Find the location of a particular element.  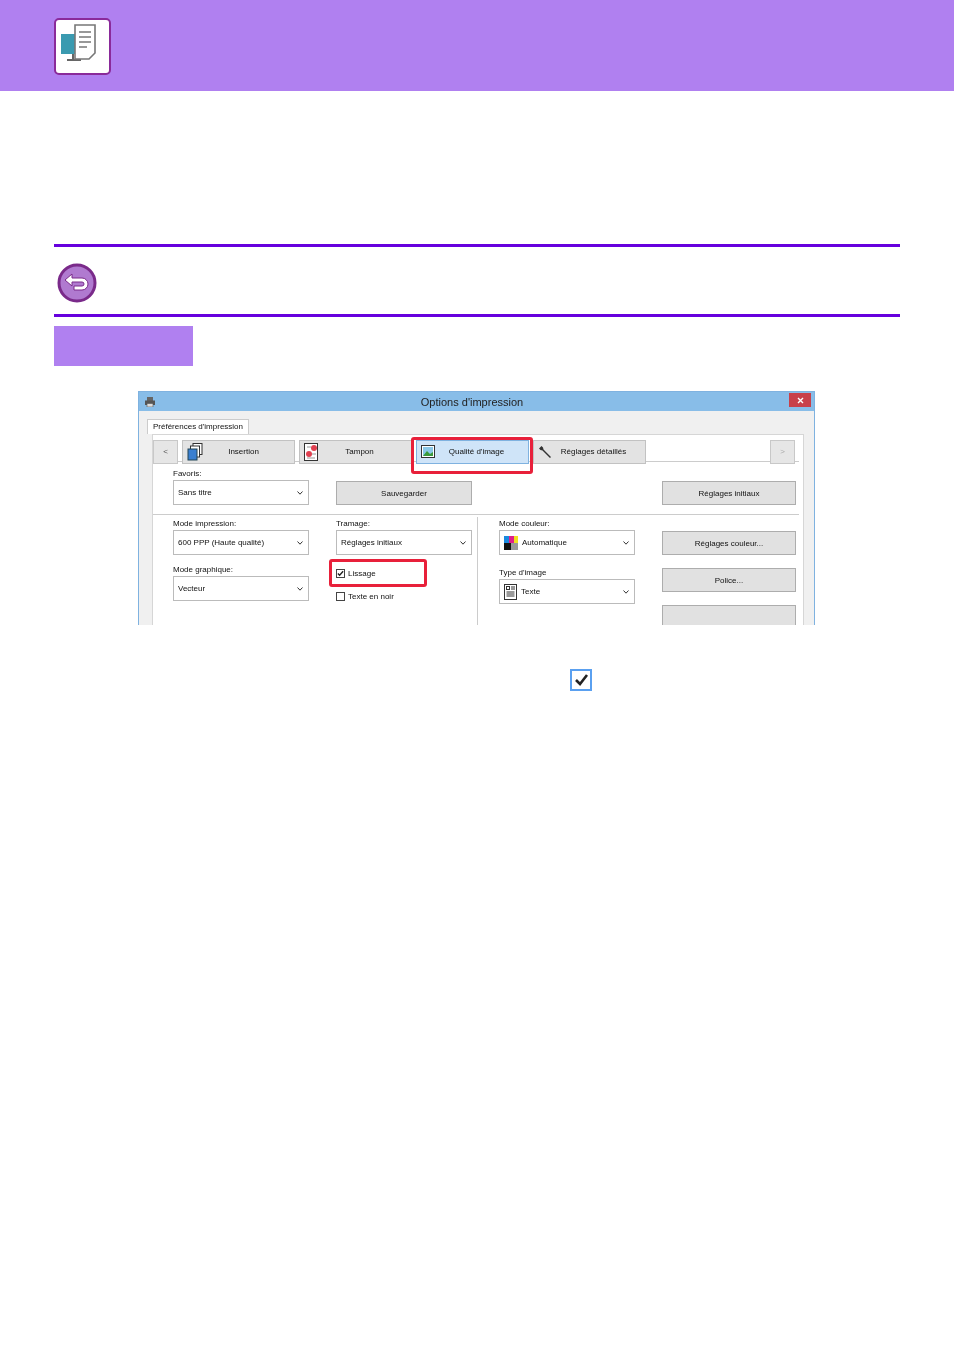

dropdown: Texte is located at coordinates (567, 591).